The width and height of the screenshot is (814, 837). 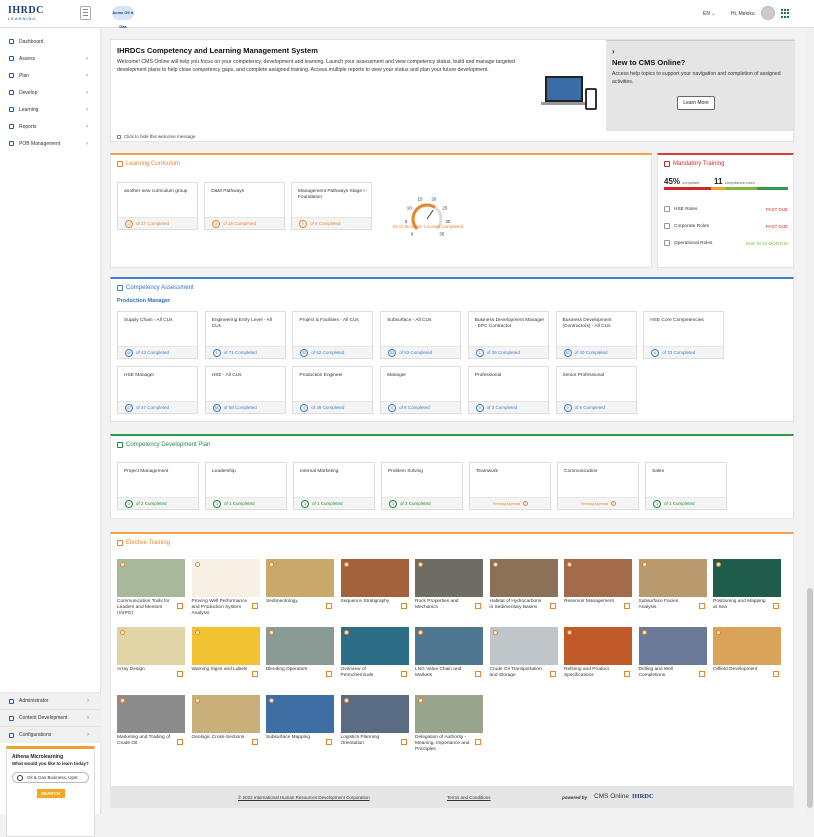 I want to click on course-name: Rock Properties and Mechanics, so click(x=443, y=605).